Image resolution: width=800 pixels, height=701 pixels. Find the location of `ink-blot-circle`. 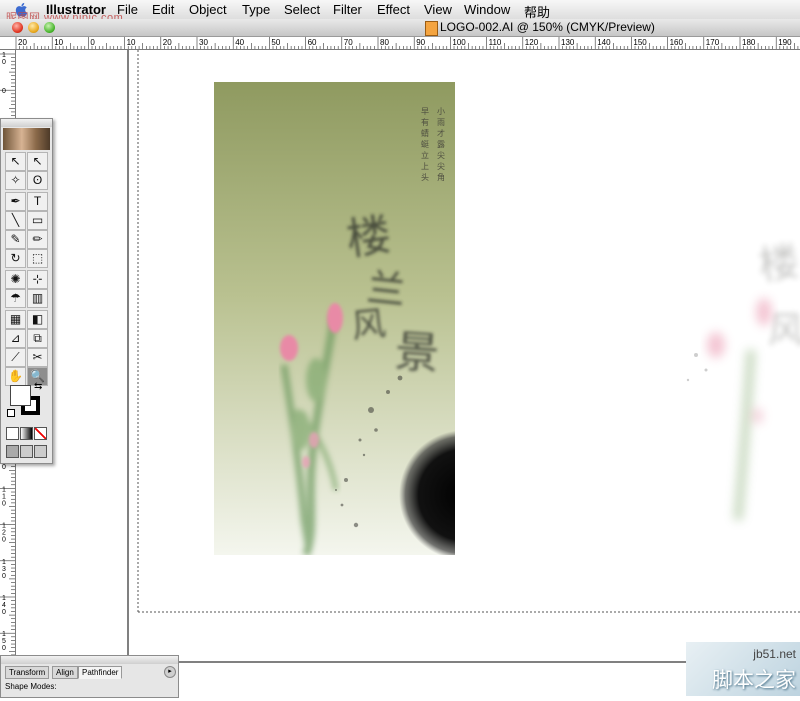

ink-blot-circle is located at coordinates (427, 492).